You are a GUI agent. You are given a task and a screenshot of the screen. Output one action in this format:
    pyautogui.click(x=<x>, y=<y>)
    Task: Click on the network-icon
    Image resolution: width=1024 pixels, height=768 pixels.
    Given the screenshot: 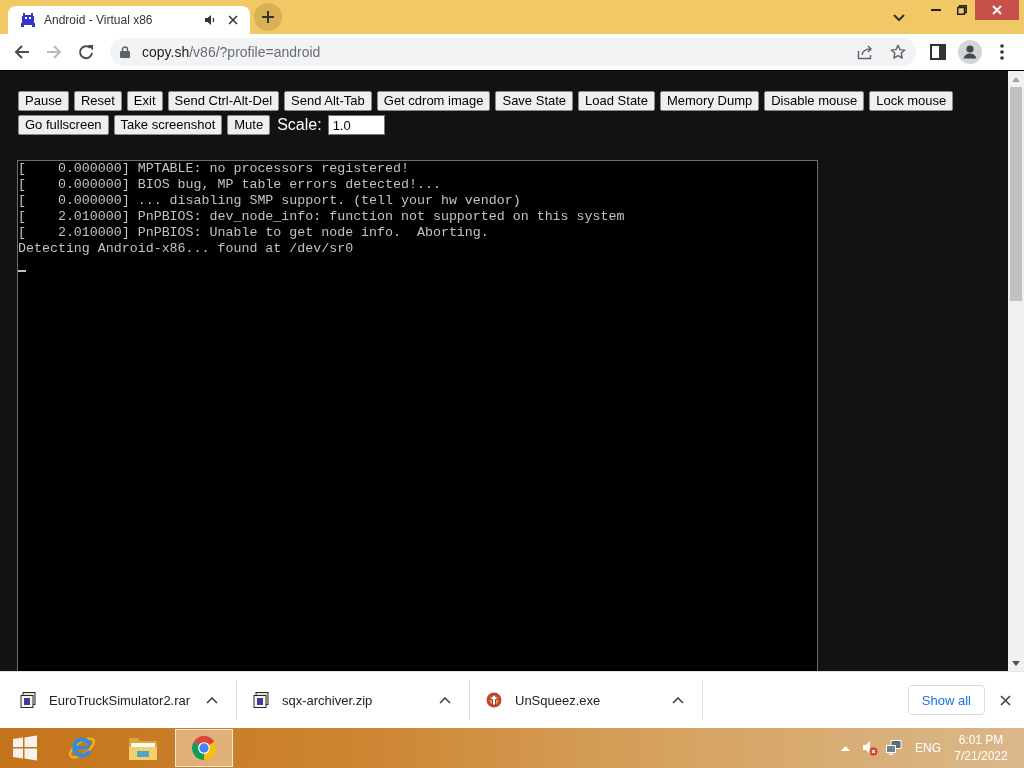 What is the action you would take?
    pyautogui.click(x=894, y=748)
    